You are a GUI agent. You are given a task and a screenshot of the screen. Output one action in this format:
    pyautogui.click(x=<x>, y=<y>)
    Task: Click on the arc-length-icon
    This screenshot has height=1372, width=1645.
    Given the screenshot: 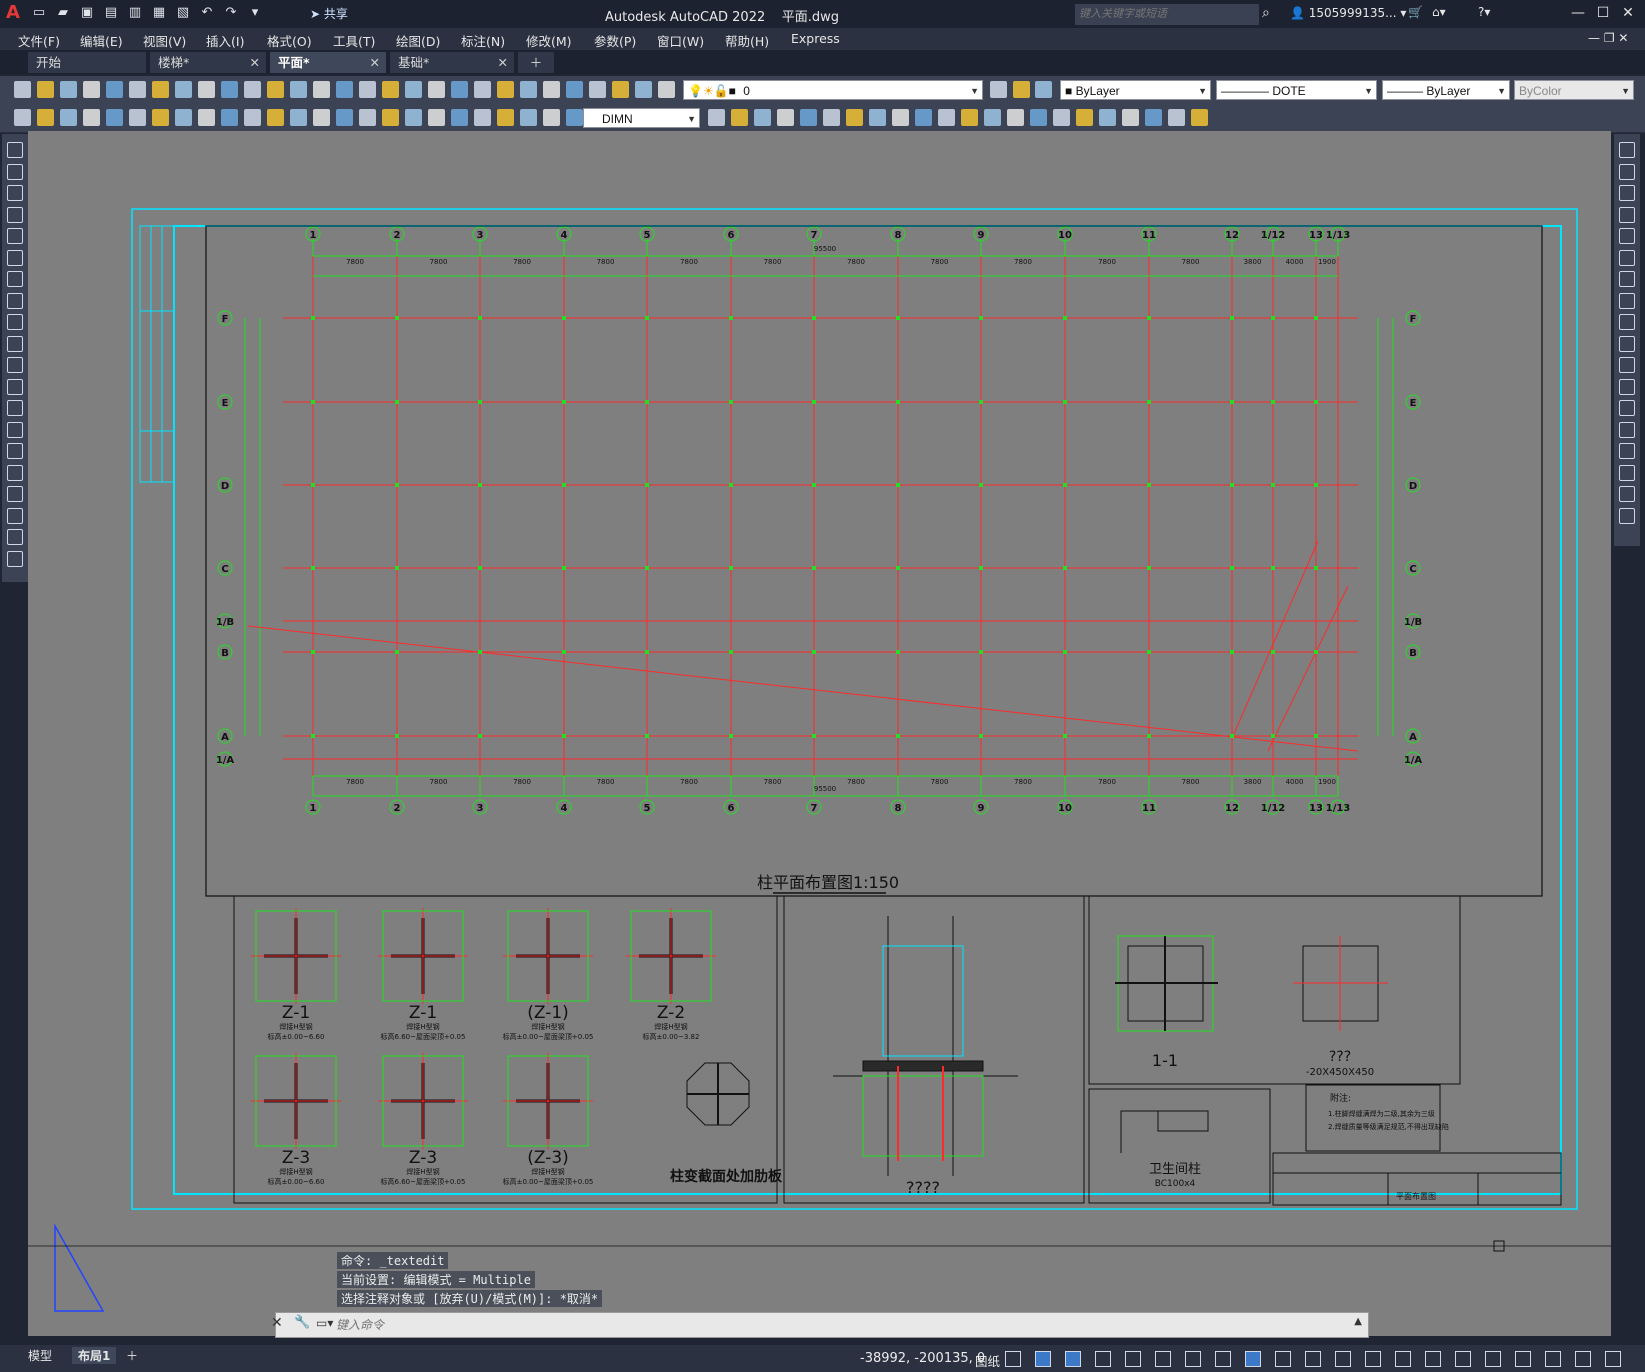 What is the action you would take?
    pyautogui.click(x=68, y=117)
    